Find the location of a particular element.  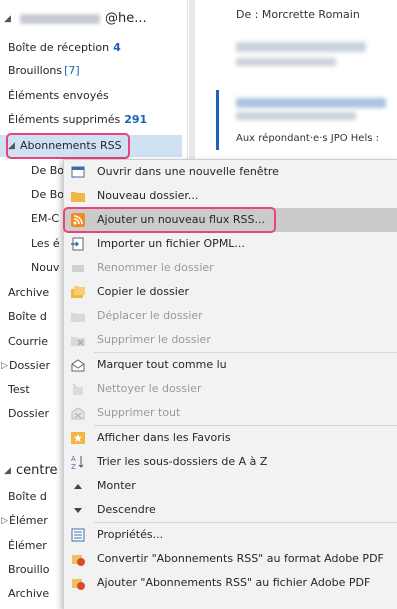

mark-read-icon is located at coordinates (78, 365).